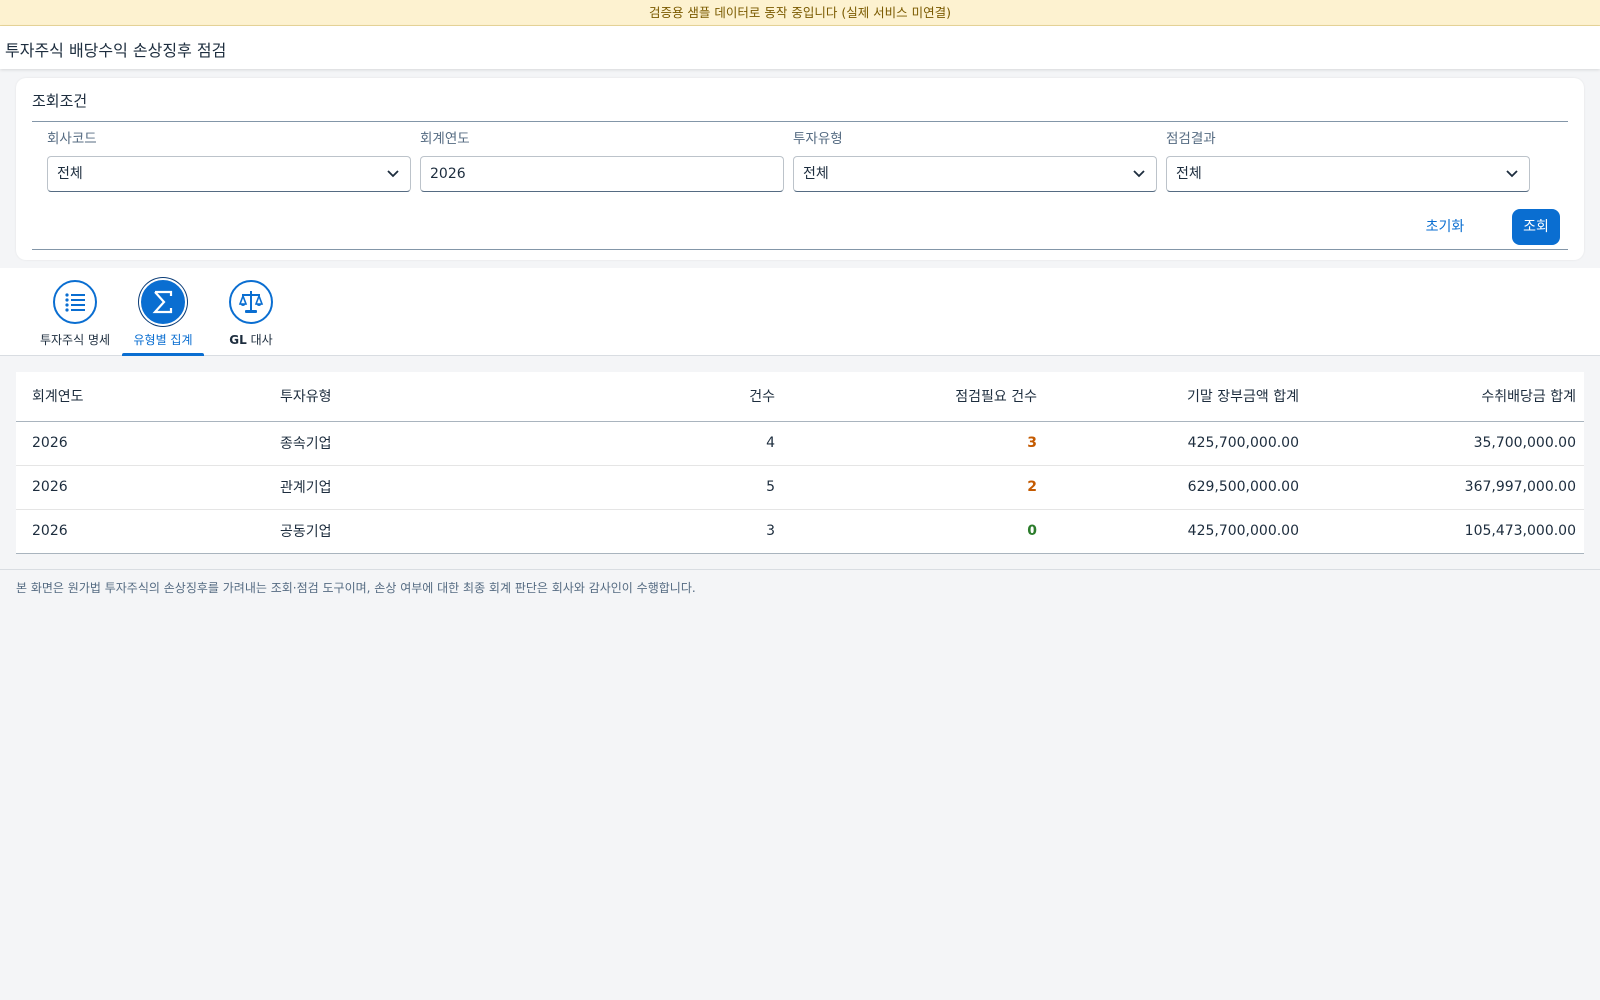  What do you see at coordinates (800, 569) in the screenshot?
I see `footer-divider` at bounding box center [800, 569].